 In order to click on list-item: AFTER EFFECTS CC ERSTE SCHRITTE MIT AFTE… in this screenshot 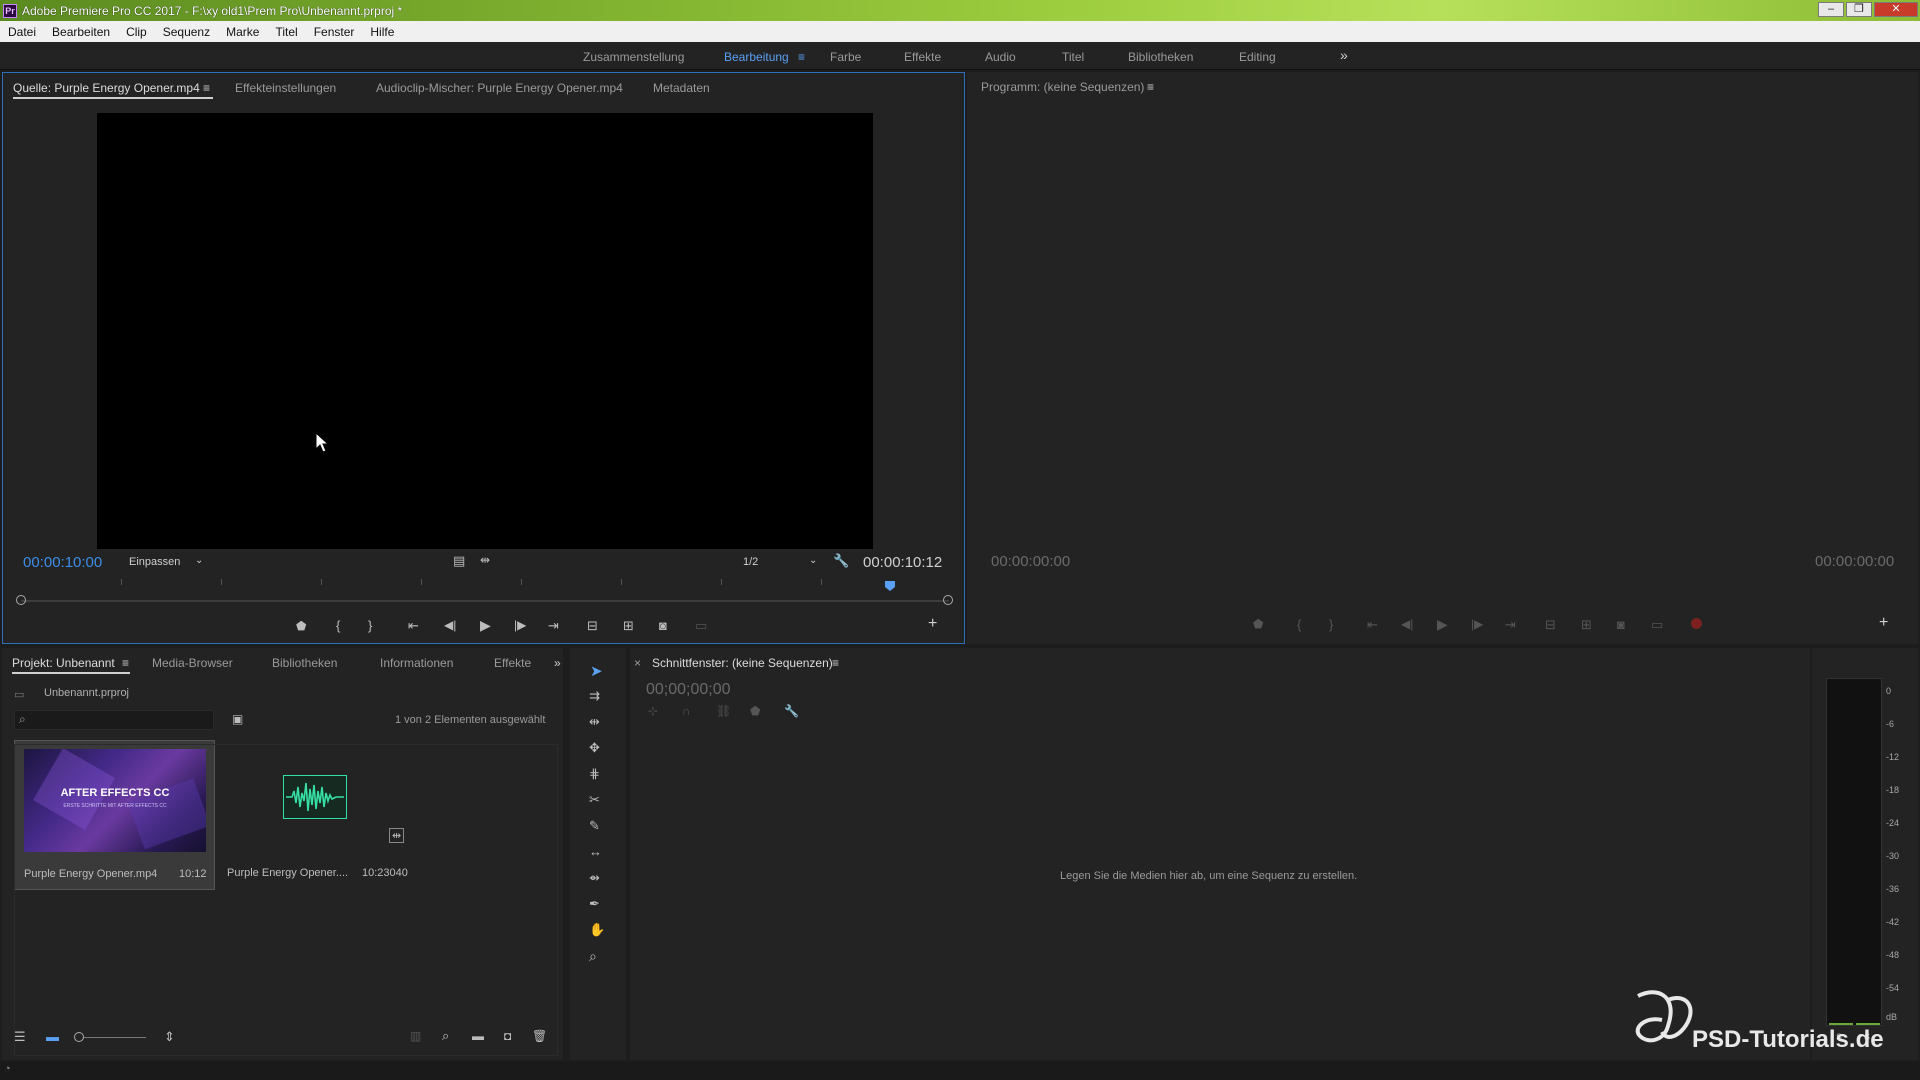, I will do `click(114, 815)`.